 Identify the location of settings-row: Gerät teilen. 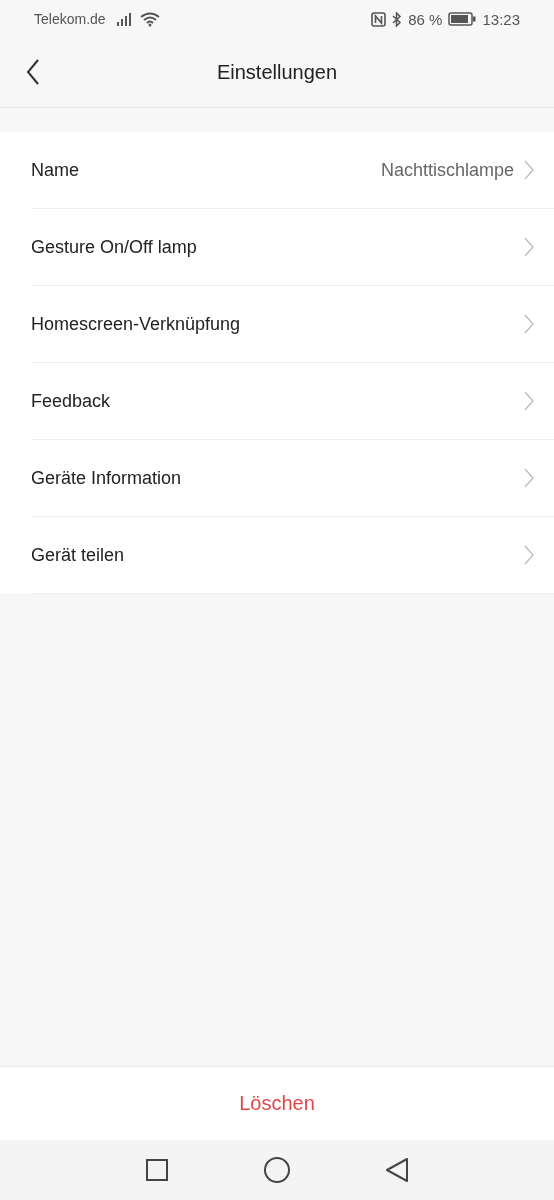
(292, 555).